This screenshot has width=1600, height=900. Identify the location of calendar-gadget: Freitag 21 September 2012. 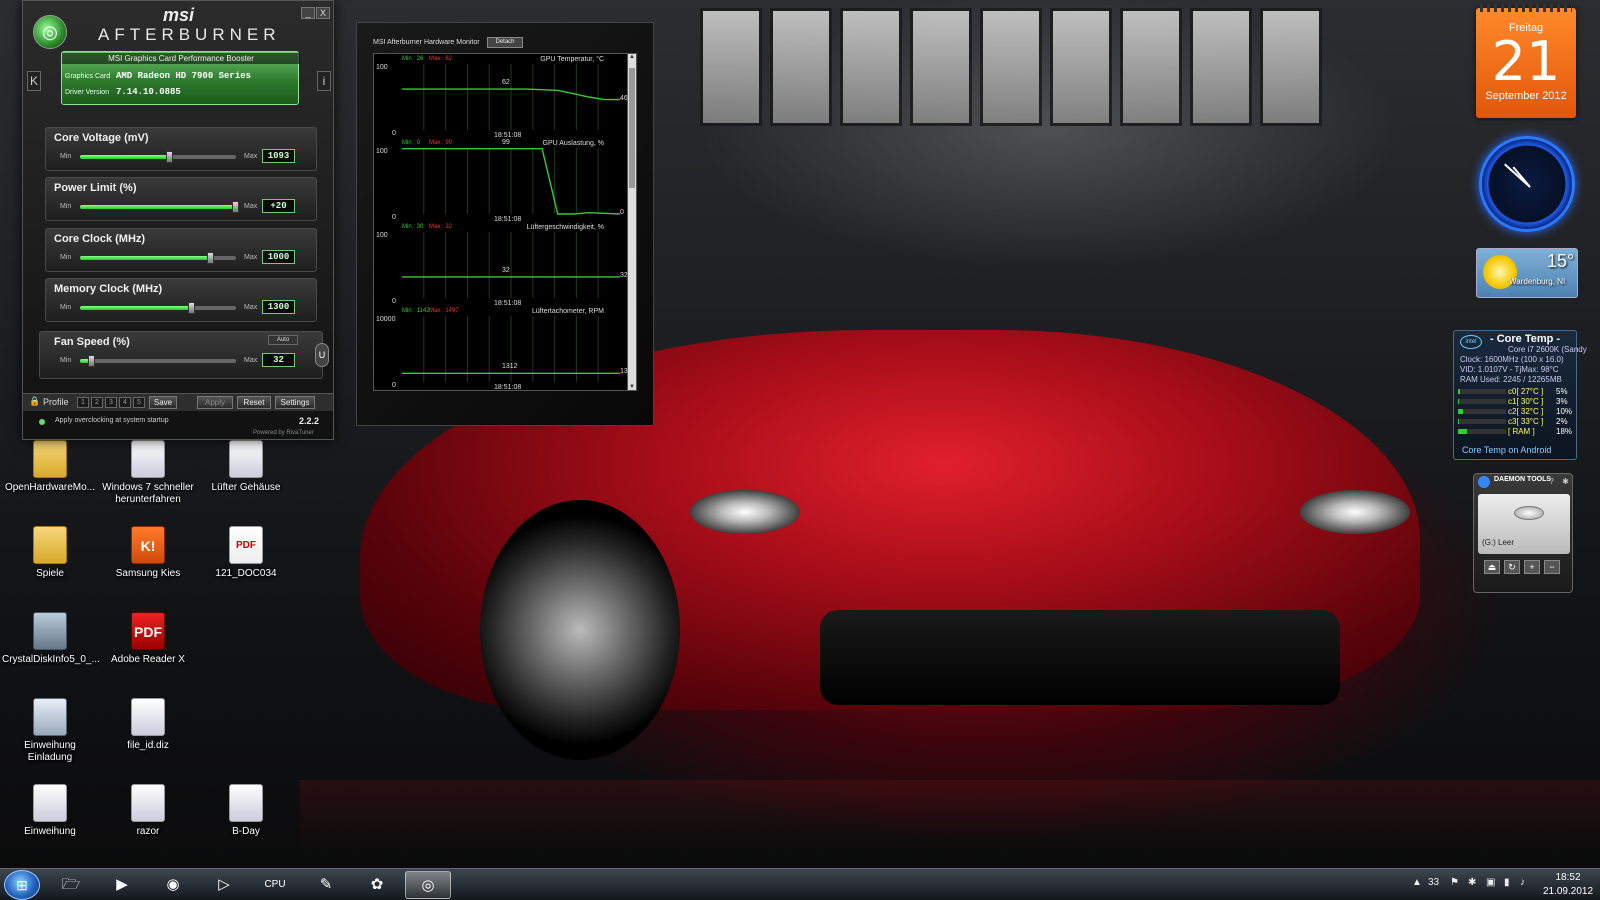
(1526, 61).